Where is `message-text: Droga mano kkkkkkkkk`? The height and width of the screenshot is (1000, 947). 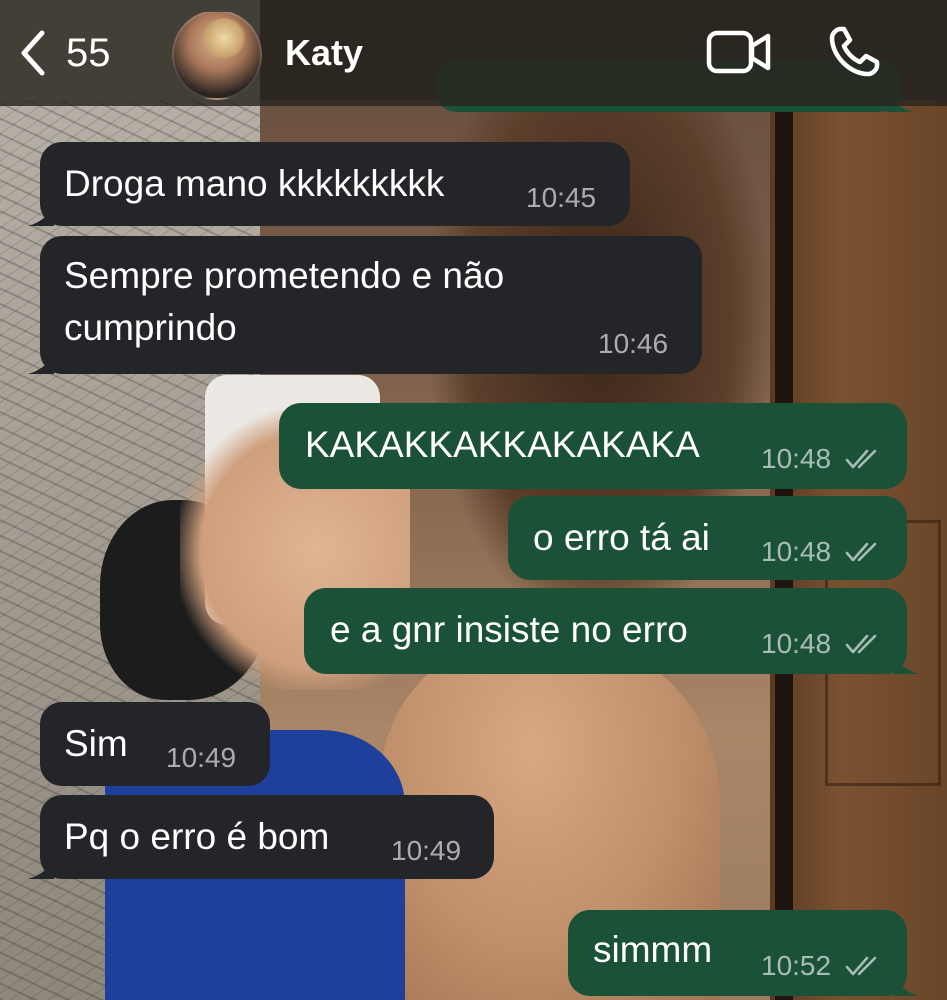
message-text: Droga mano kkkkkkkkk is located at coordinates (254, 183).